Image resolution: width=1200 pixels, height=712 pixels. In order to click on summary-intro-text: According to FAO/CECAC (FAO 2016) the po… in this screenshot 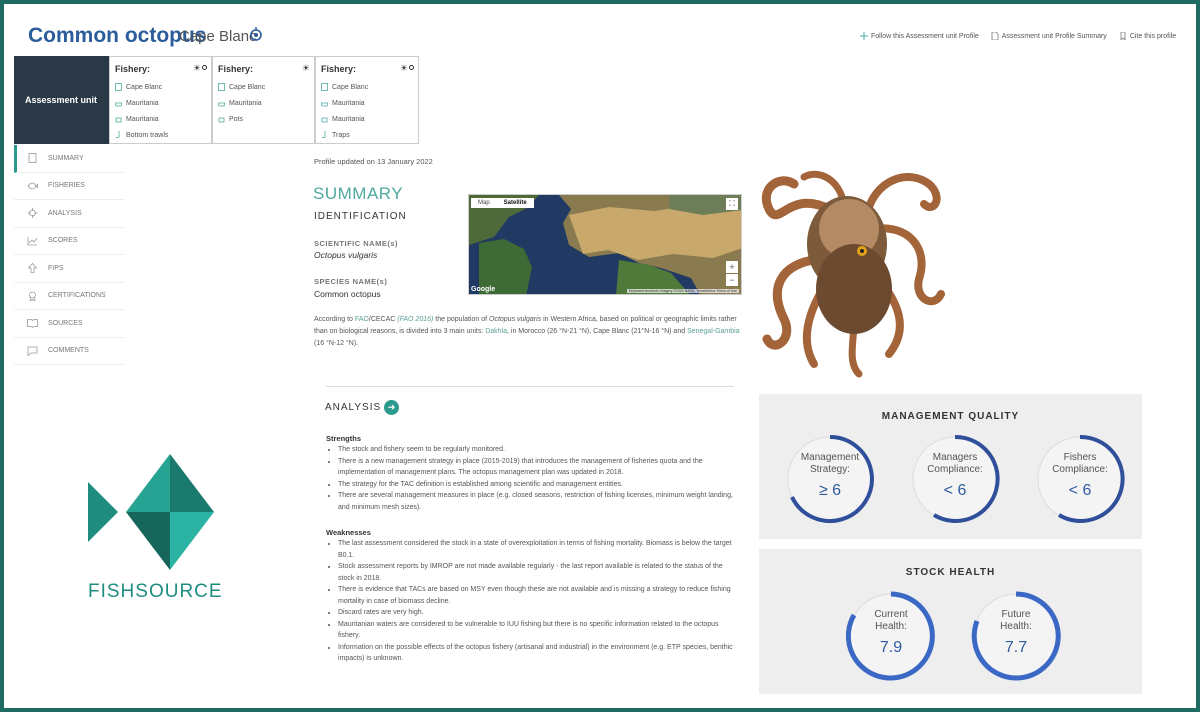, I will do `click(527, 331)`.